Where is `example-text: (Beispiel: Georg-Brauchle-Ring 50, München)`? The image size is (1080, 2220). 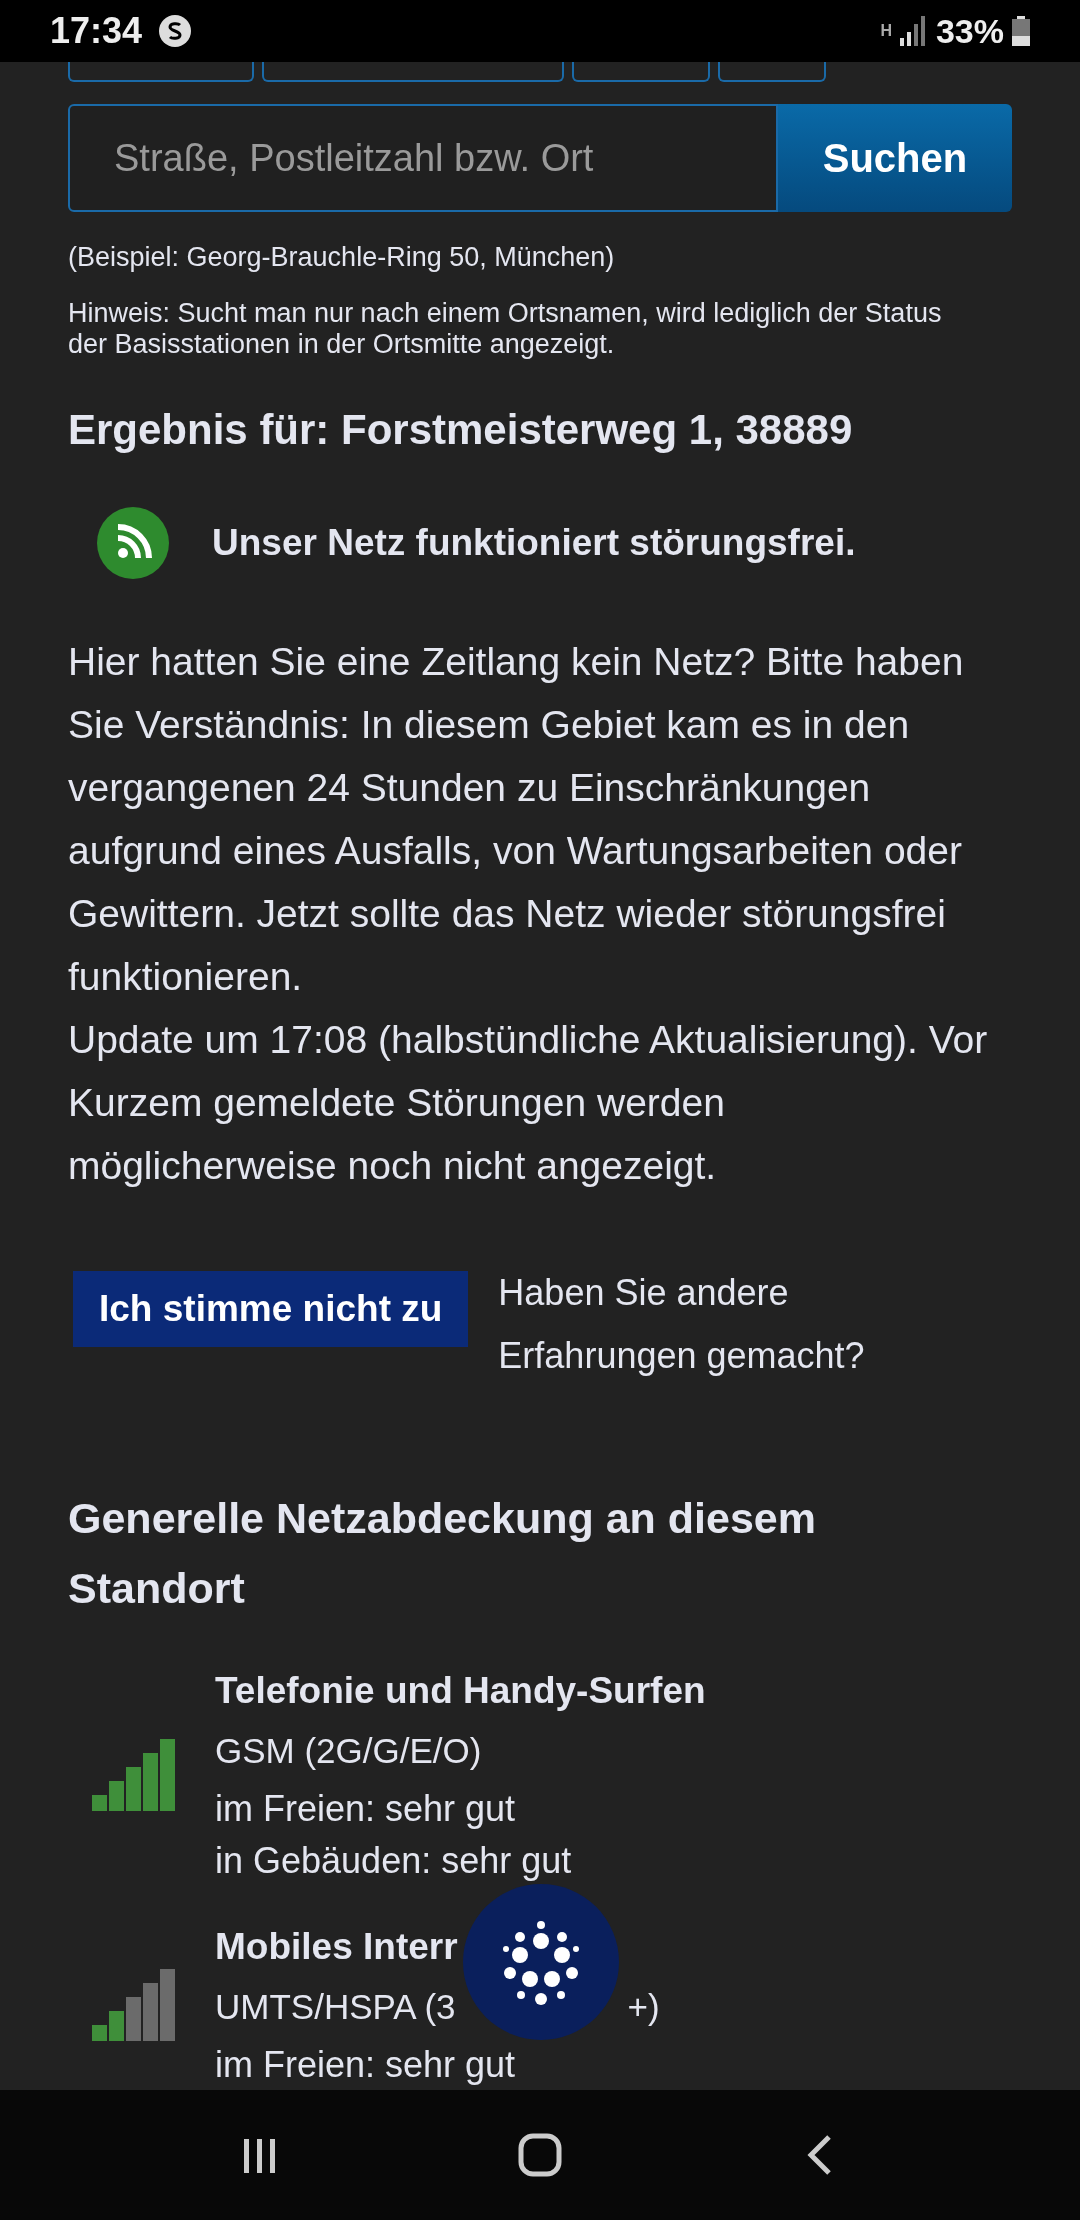 example-text: (Beispiel: Georg-Brauchle-Ring 50, München) is located at coordinates (342, 257).